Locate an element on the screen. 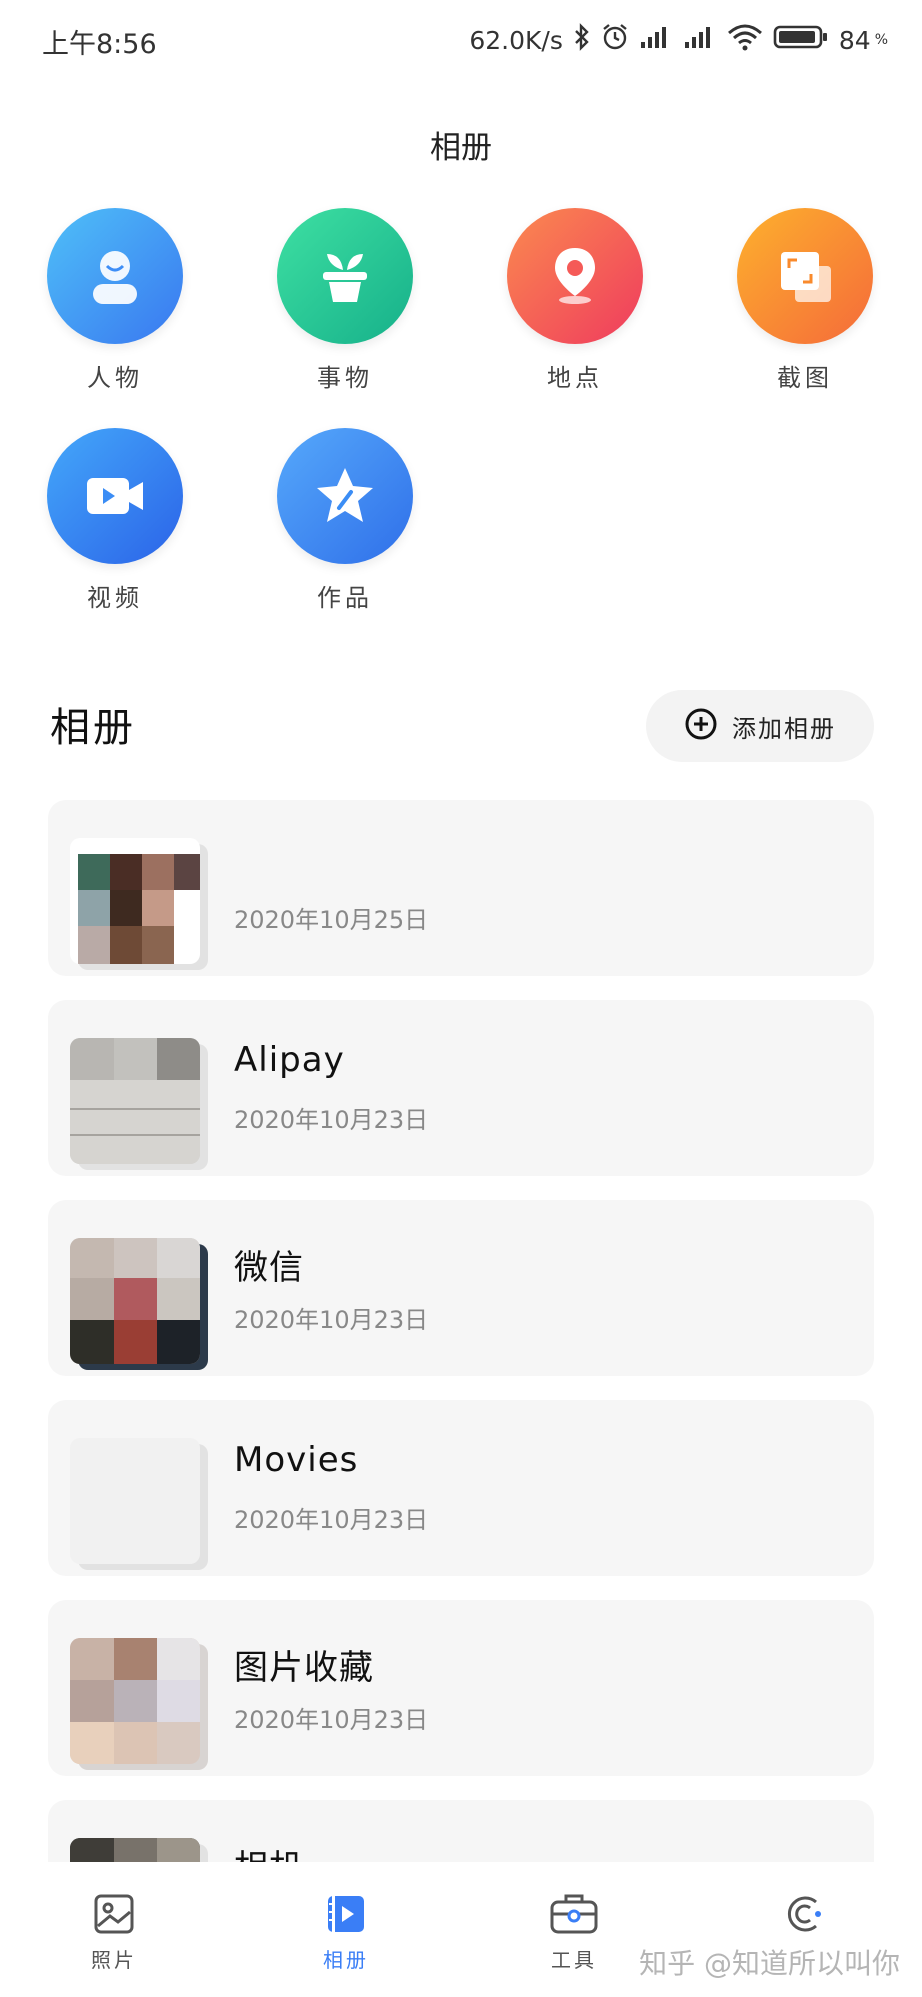  albums-section-title: 相册 is located at coordinates (93, 728).